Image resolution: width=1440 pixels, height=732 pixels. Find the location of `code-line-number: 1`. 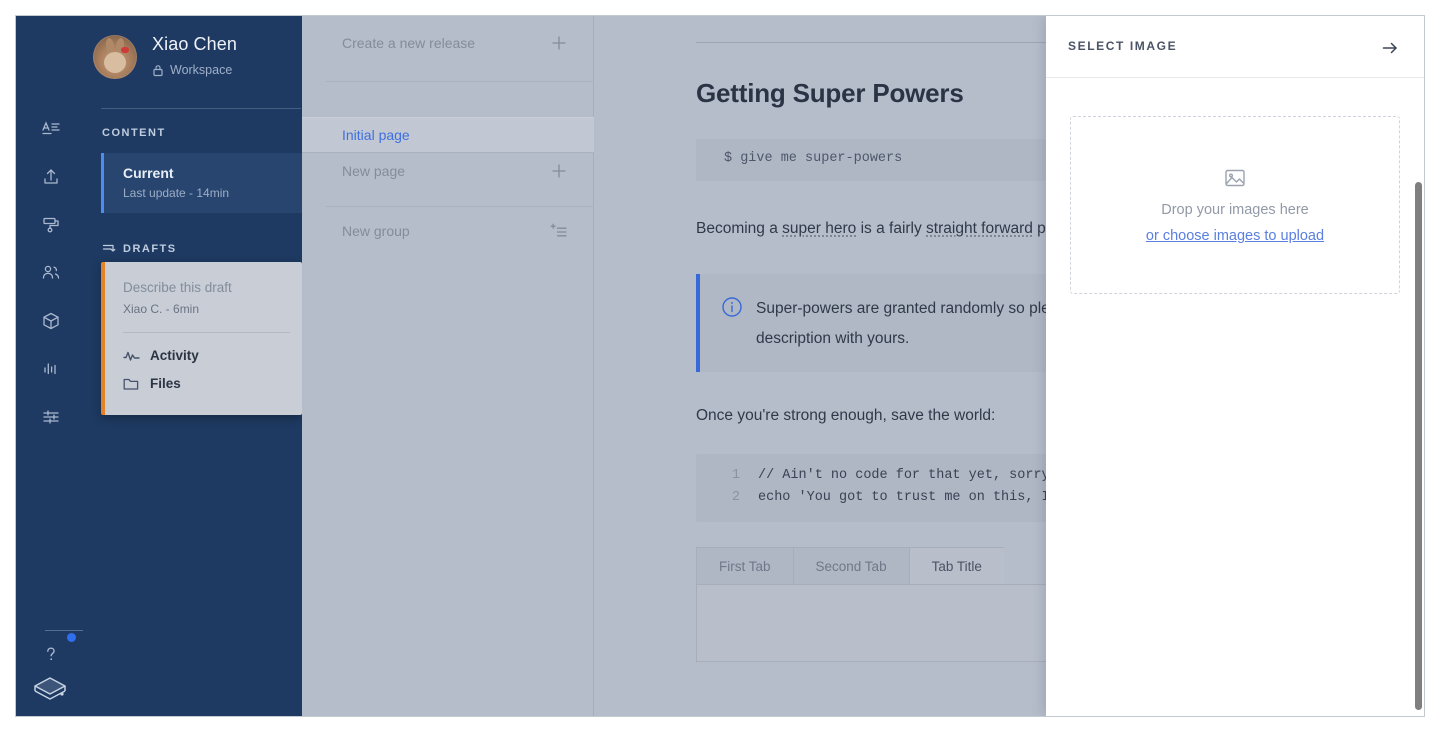

code-line-number: 1 is located at coordinates (735, 475).